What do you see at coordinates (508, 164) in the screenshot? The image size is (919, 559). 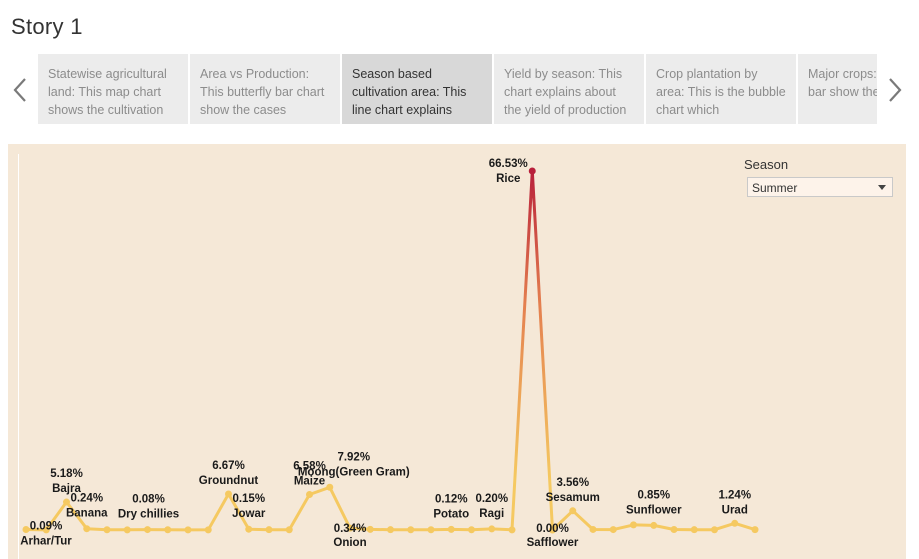 I see `data-label-value: 66.53%` at bounding box center [508, 164].